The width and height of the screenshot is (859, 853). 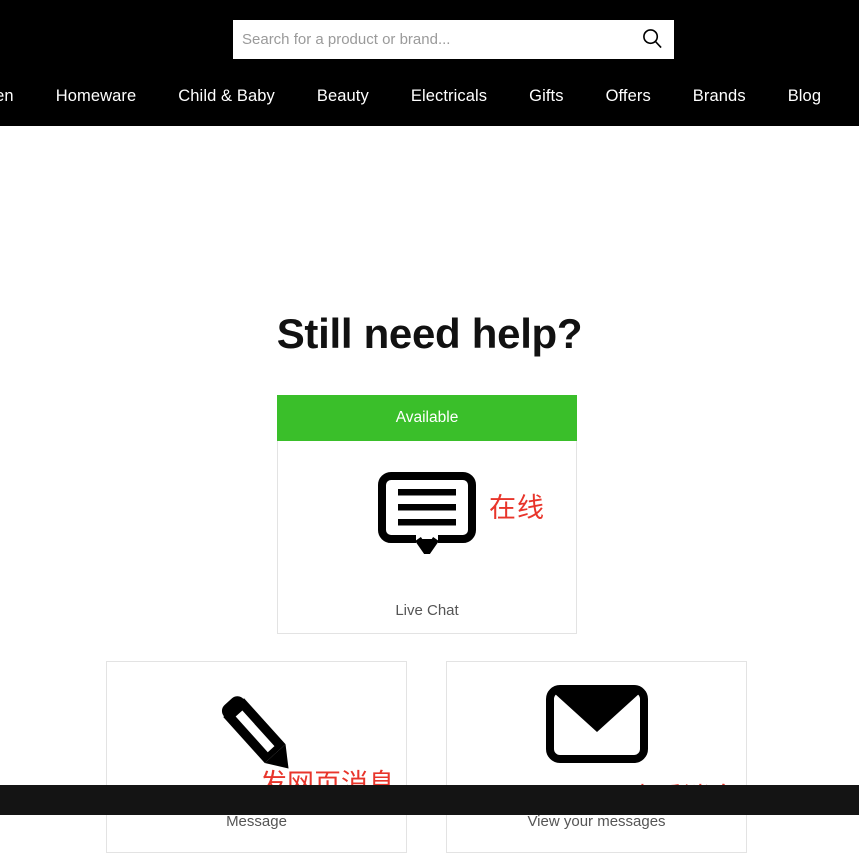 I want to click on live-chat-label: Live Chat, so click(x=427, y=610).